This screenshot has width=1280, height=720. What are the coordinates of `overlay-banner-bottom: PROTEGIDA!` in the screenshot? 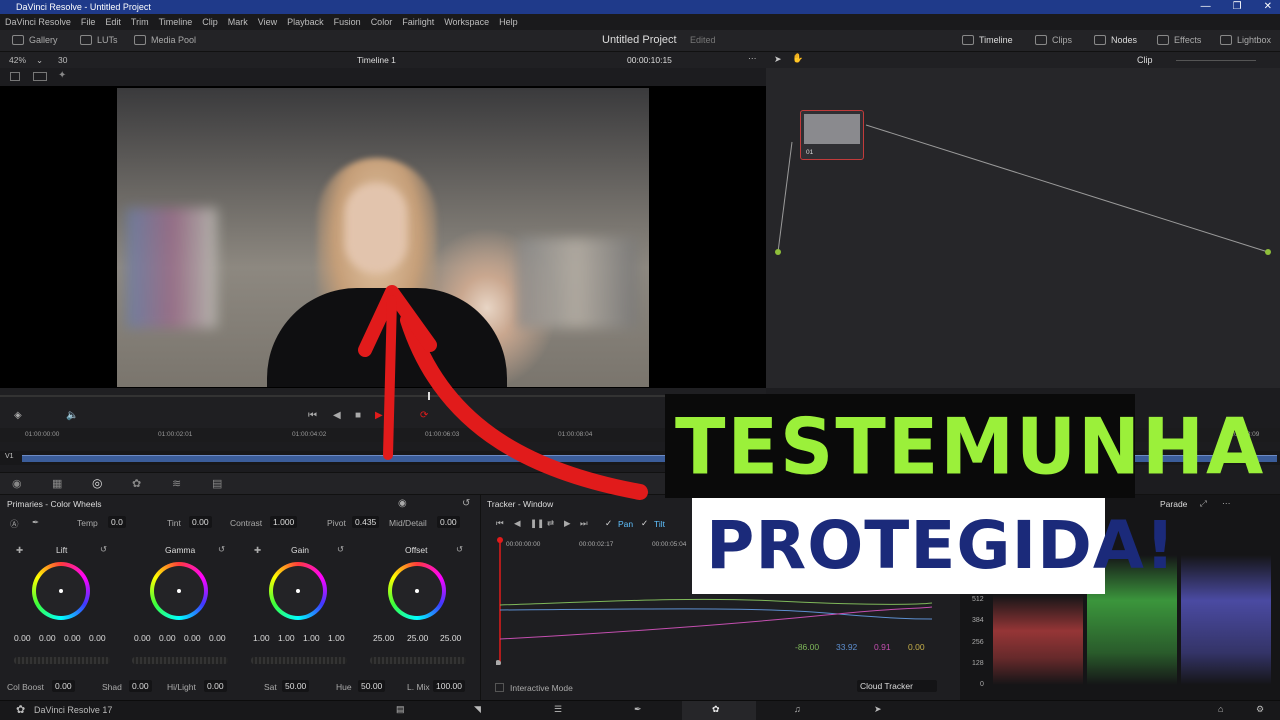 It's located at (933, 546).